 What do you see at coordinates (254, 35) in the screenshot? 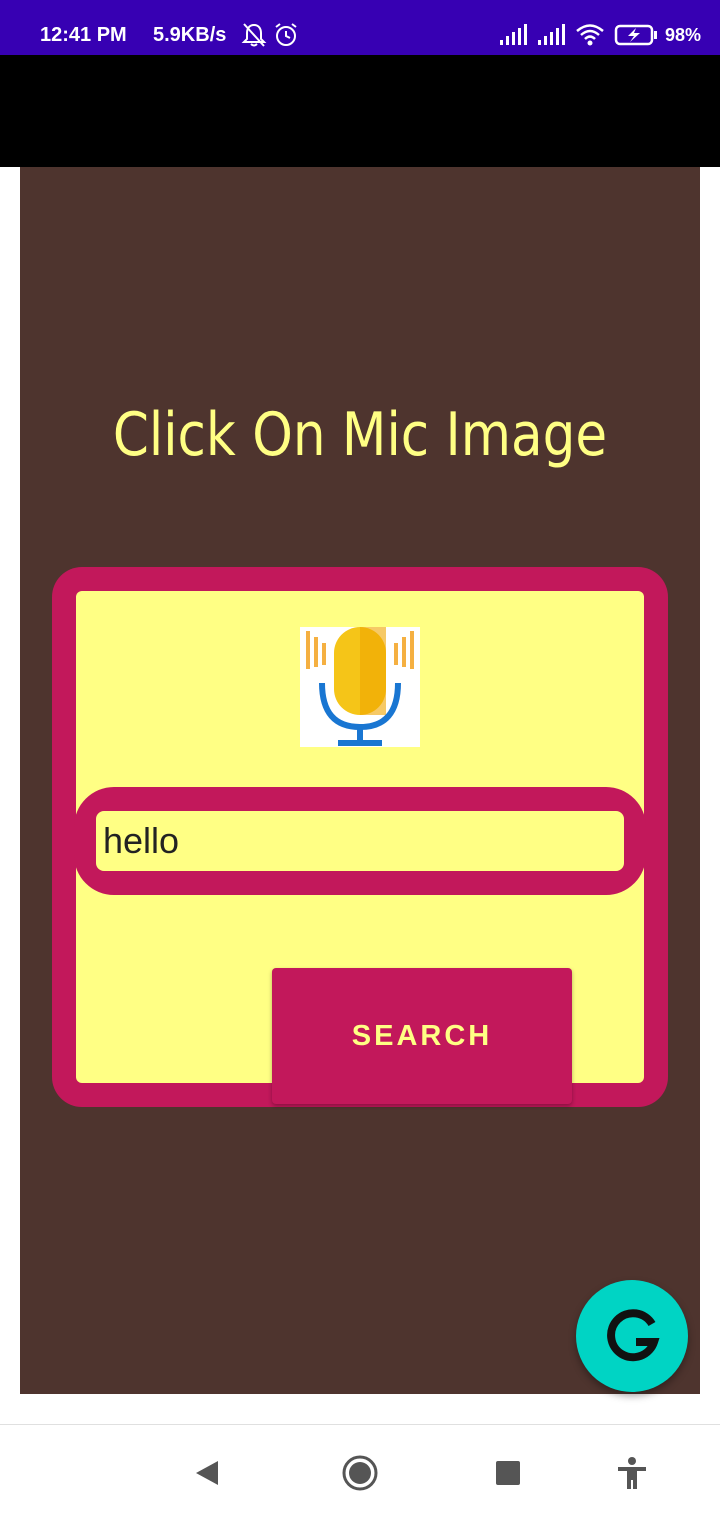
I see `bell-muted-icon` at bounding box center [254, 35].